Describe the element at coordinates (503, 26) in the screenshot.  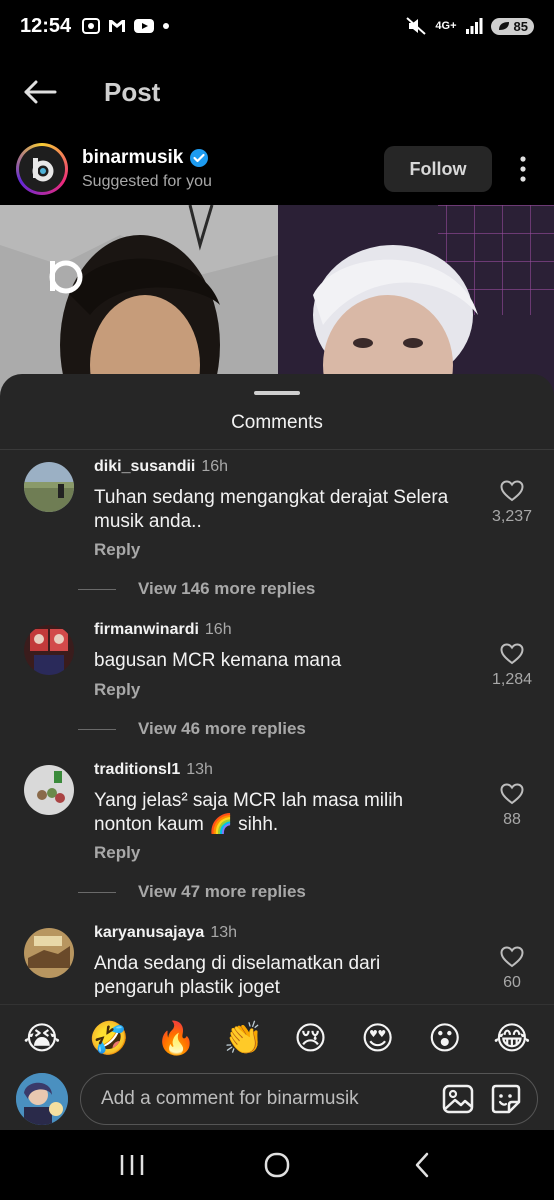
I see `battery-icon` at that location.